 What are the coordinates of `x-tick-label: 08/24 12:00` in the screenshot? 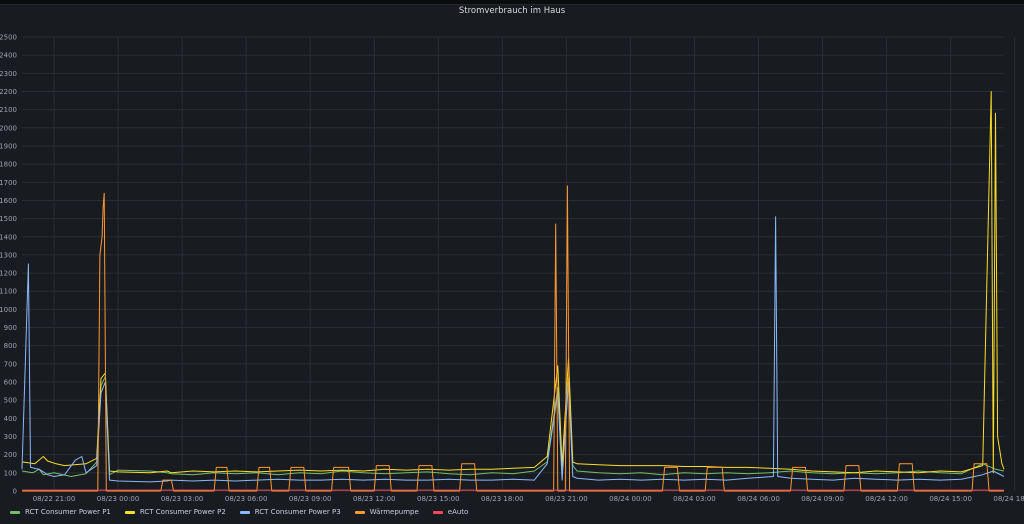 It's located at (886, 499).